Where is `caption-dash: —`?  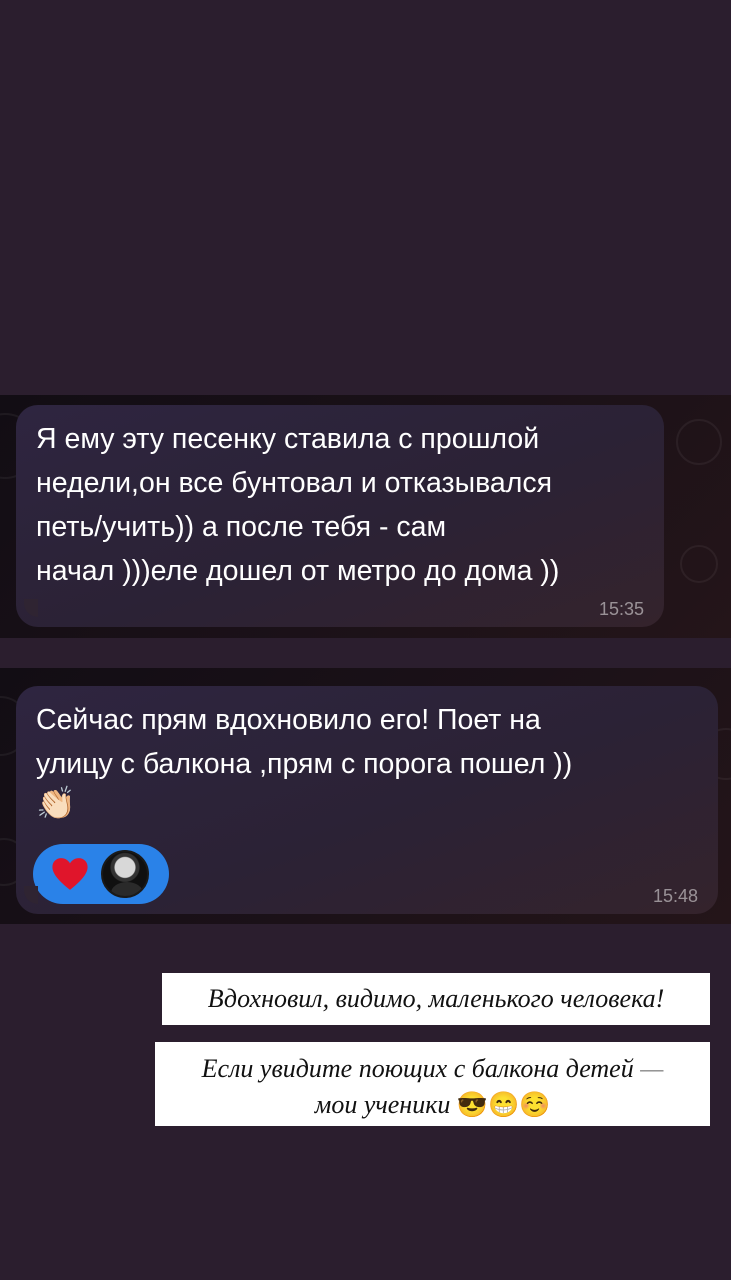
caption-dash: — is located at coordinates (652, 1068).